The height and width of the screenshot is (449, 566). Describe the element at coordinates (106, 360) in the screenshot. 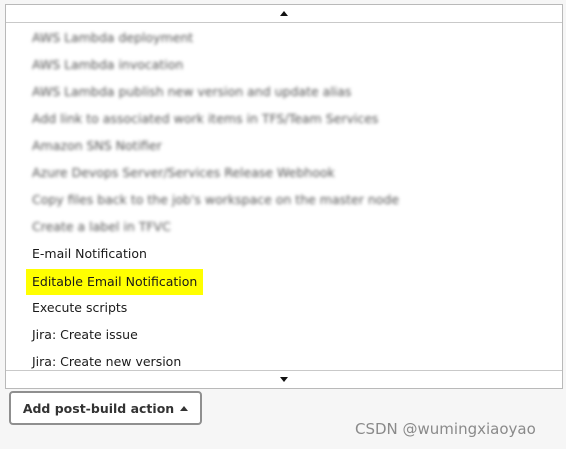

I see `list-item-jira-create-new-version: Jira: Create new version` at that location.